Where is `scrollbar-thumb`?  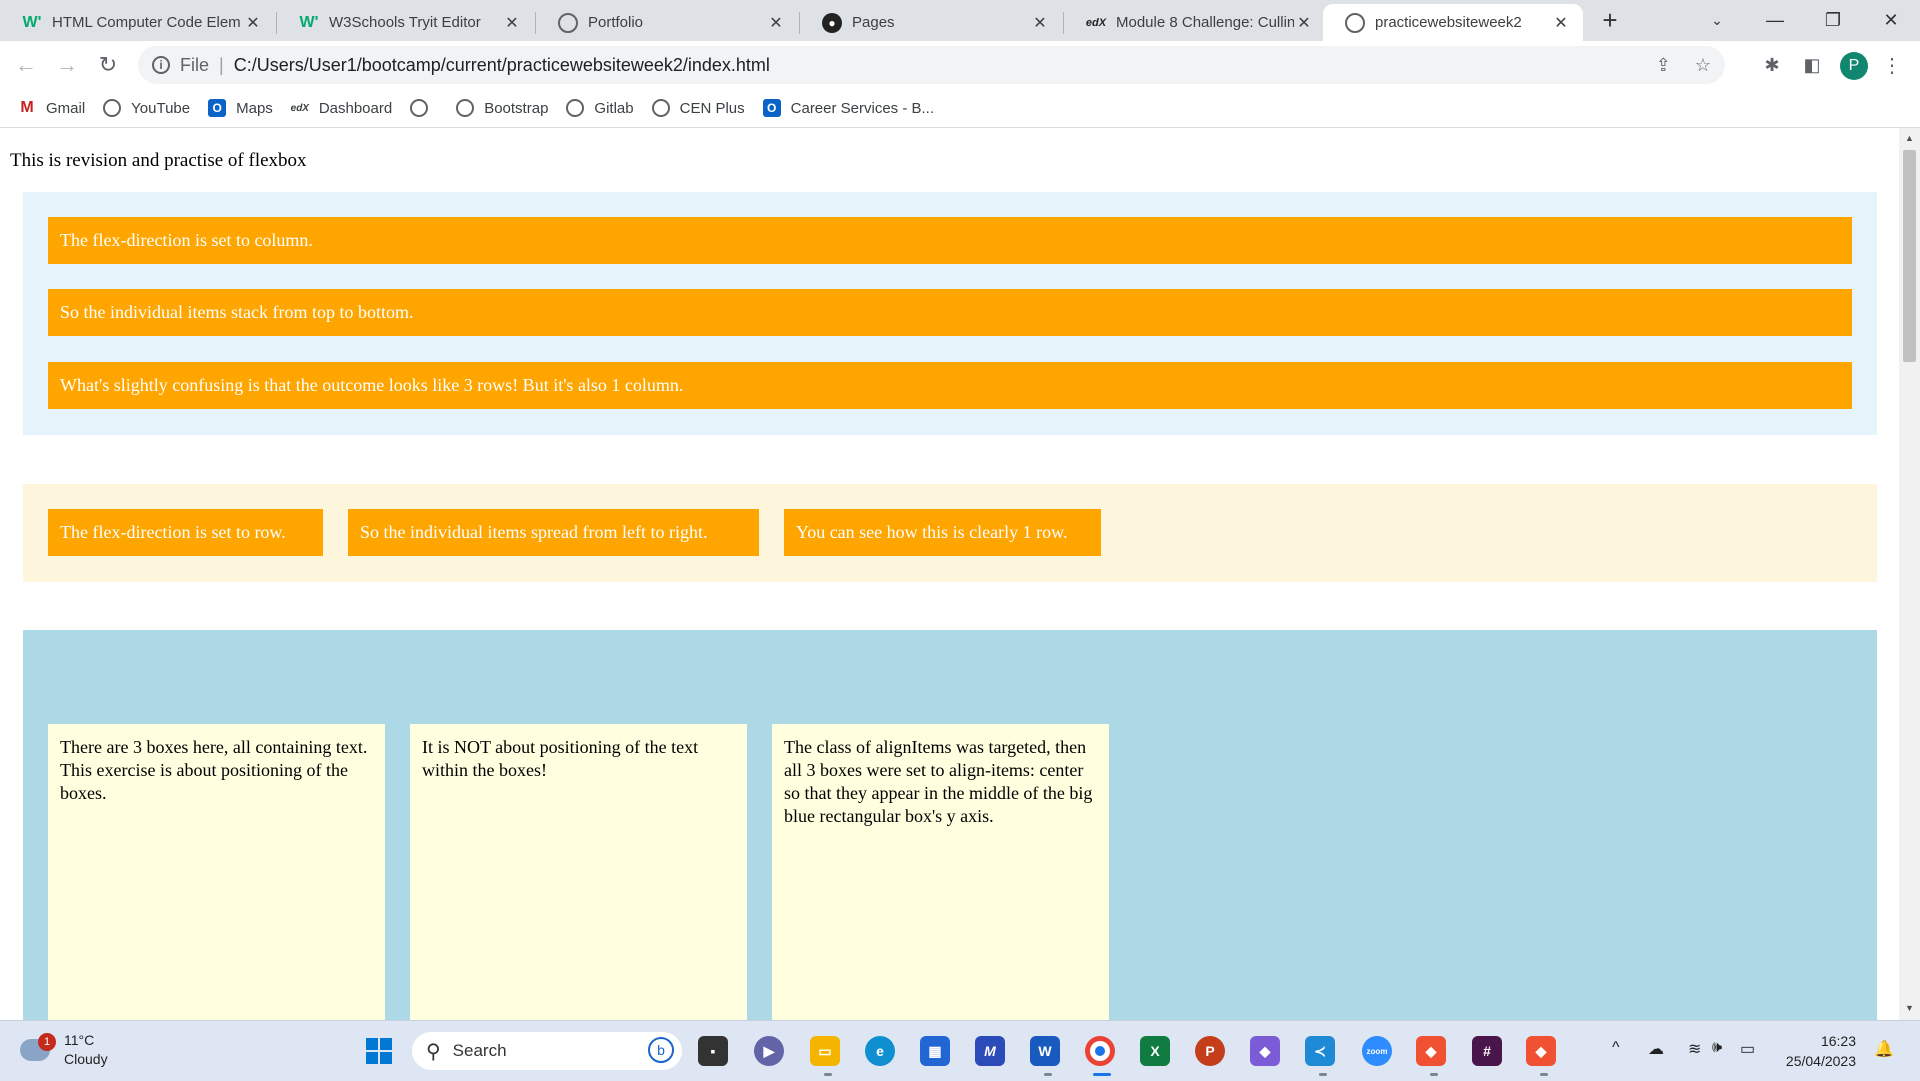
scrollbar-thumb is located at coordinates (1909, 256).